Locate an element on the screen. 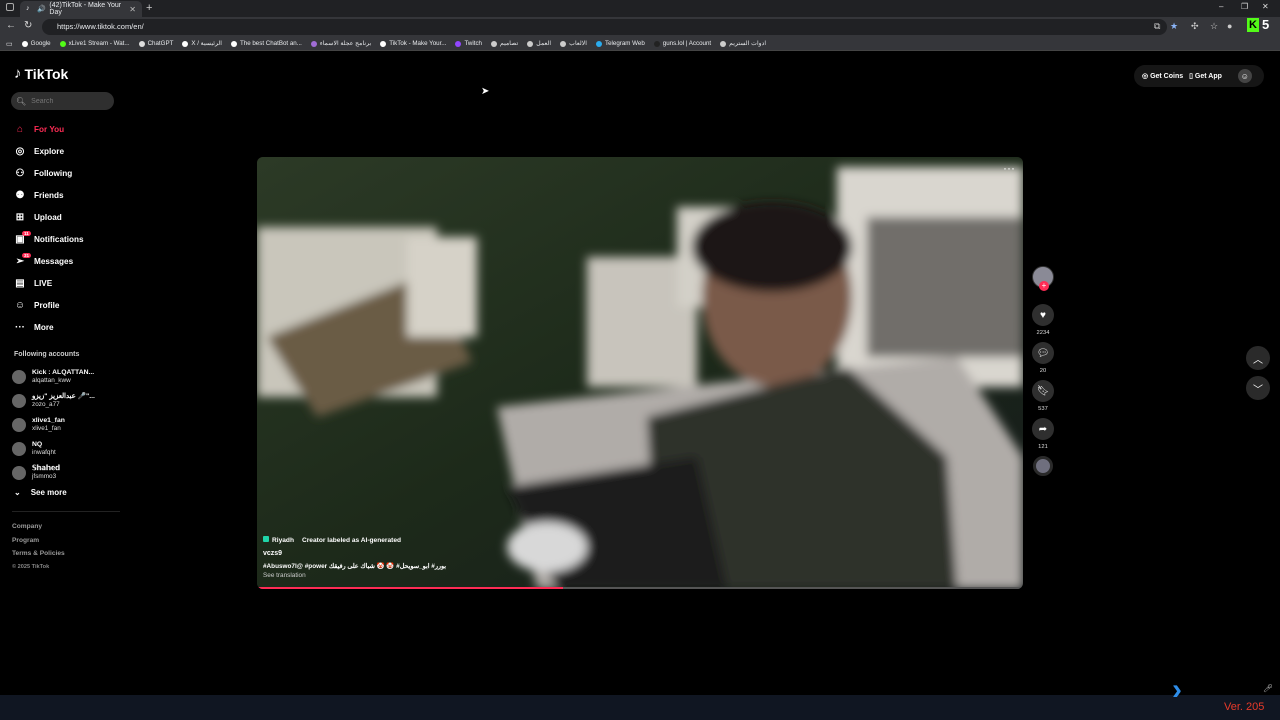 This screenshot has height=720, width=1280. bookmark-item: guns.lol | Account is located at coordinates (682, 43).